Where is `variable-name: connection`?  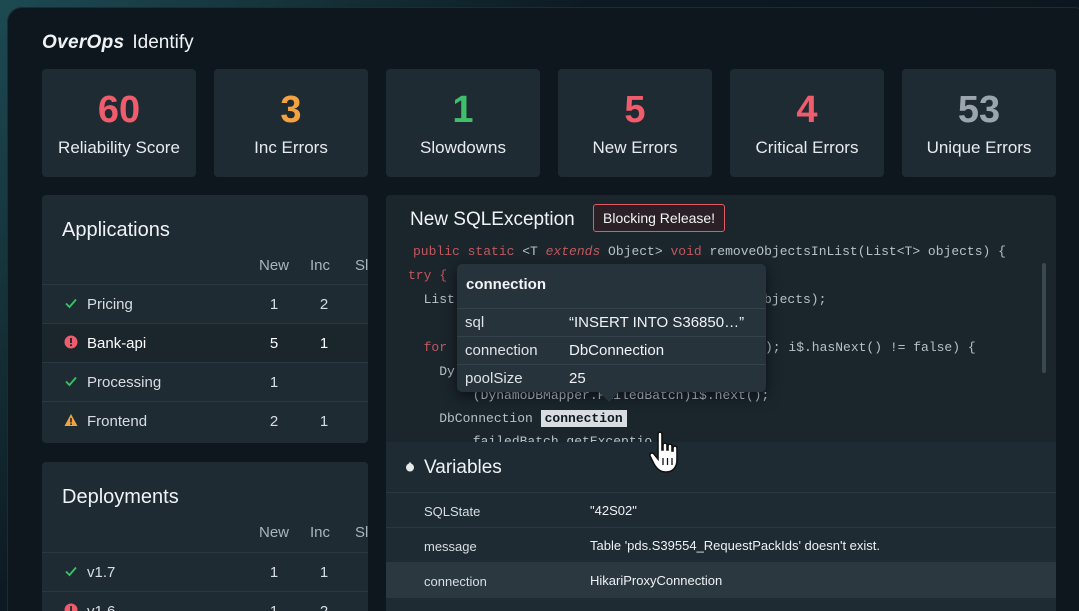 variable-name: connection is located at coordinates (455, 581).